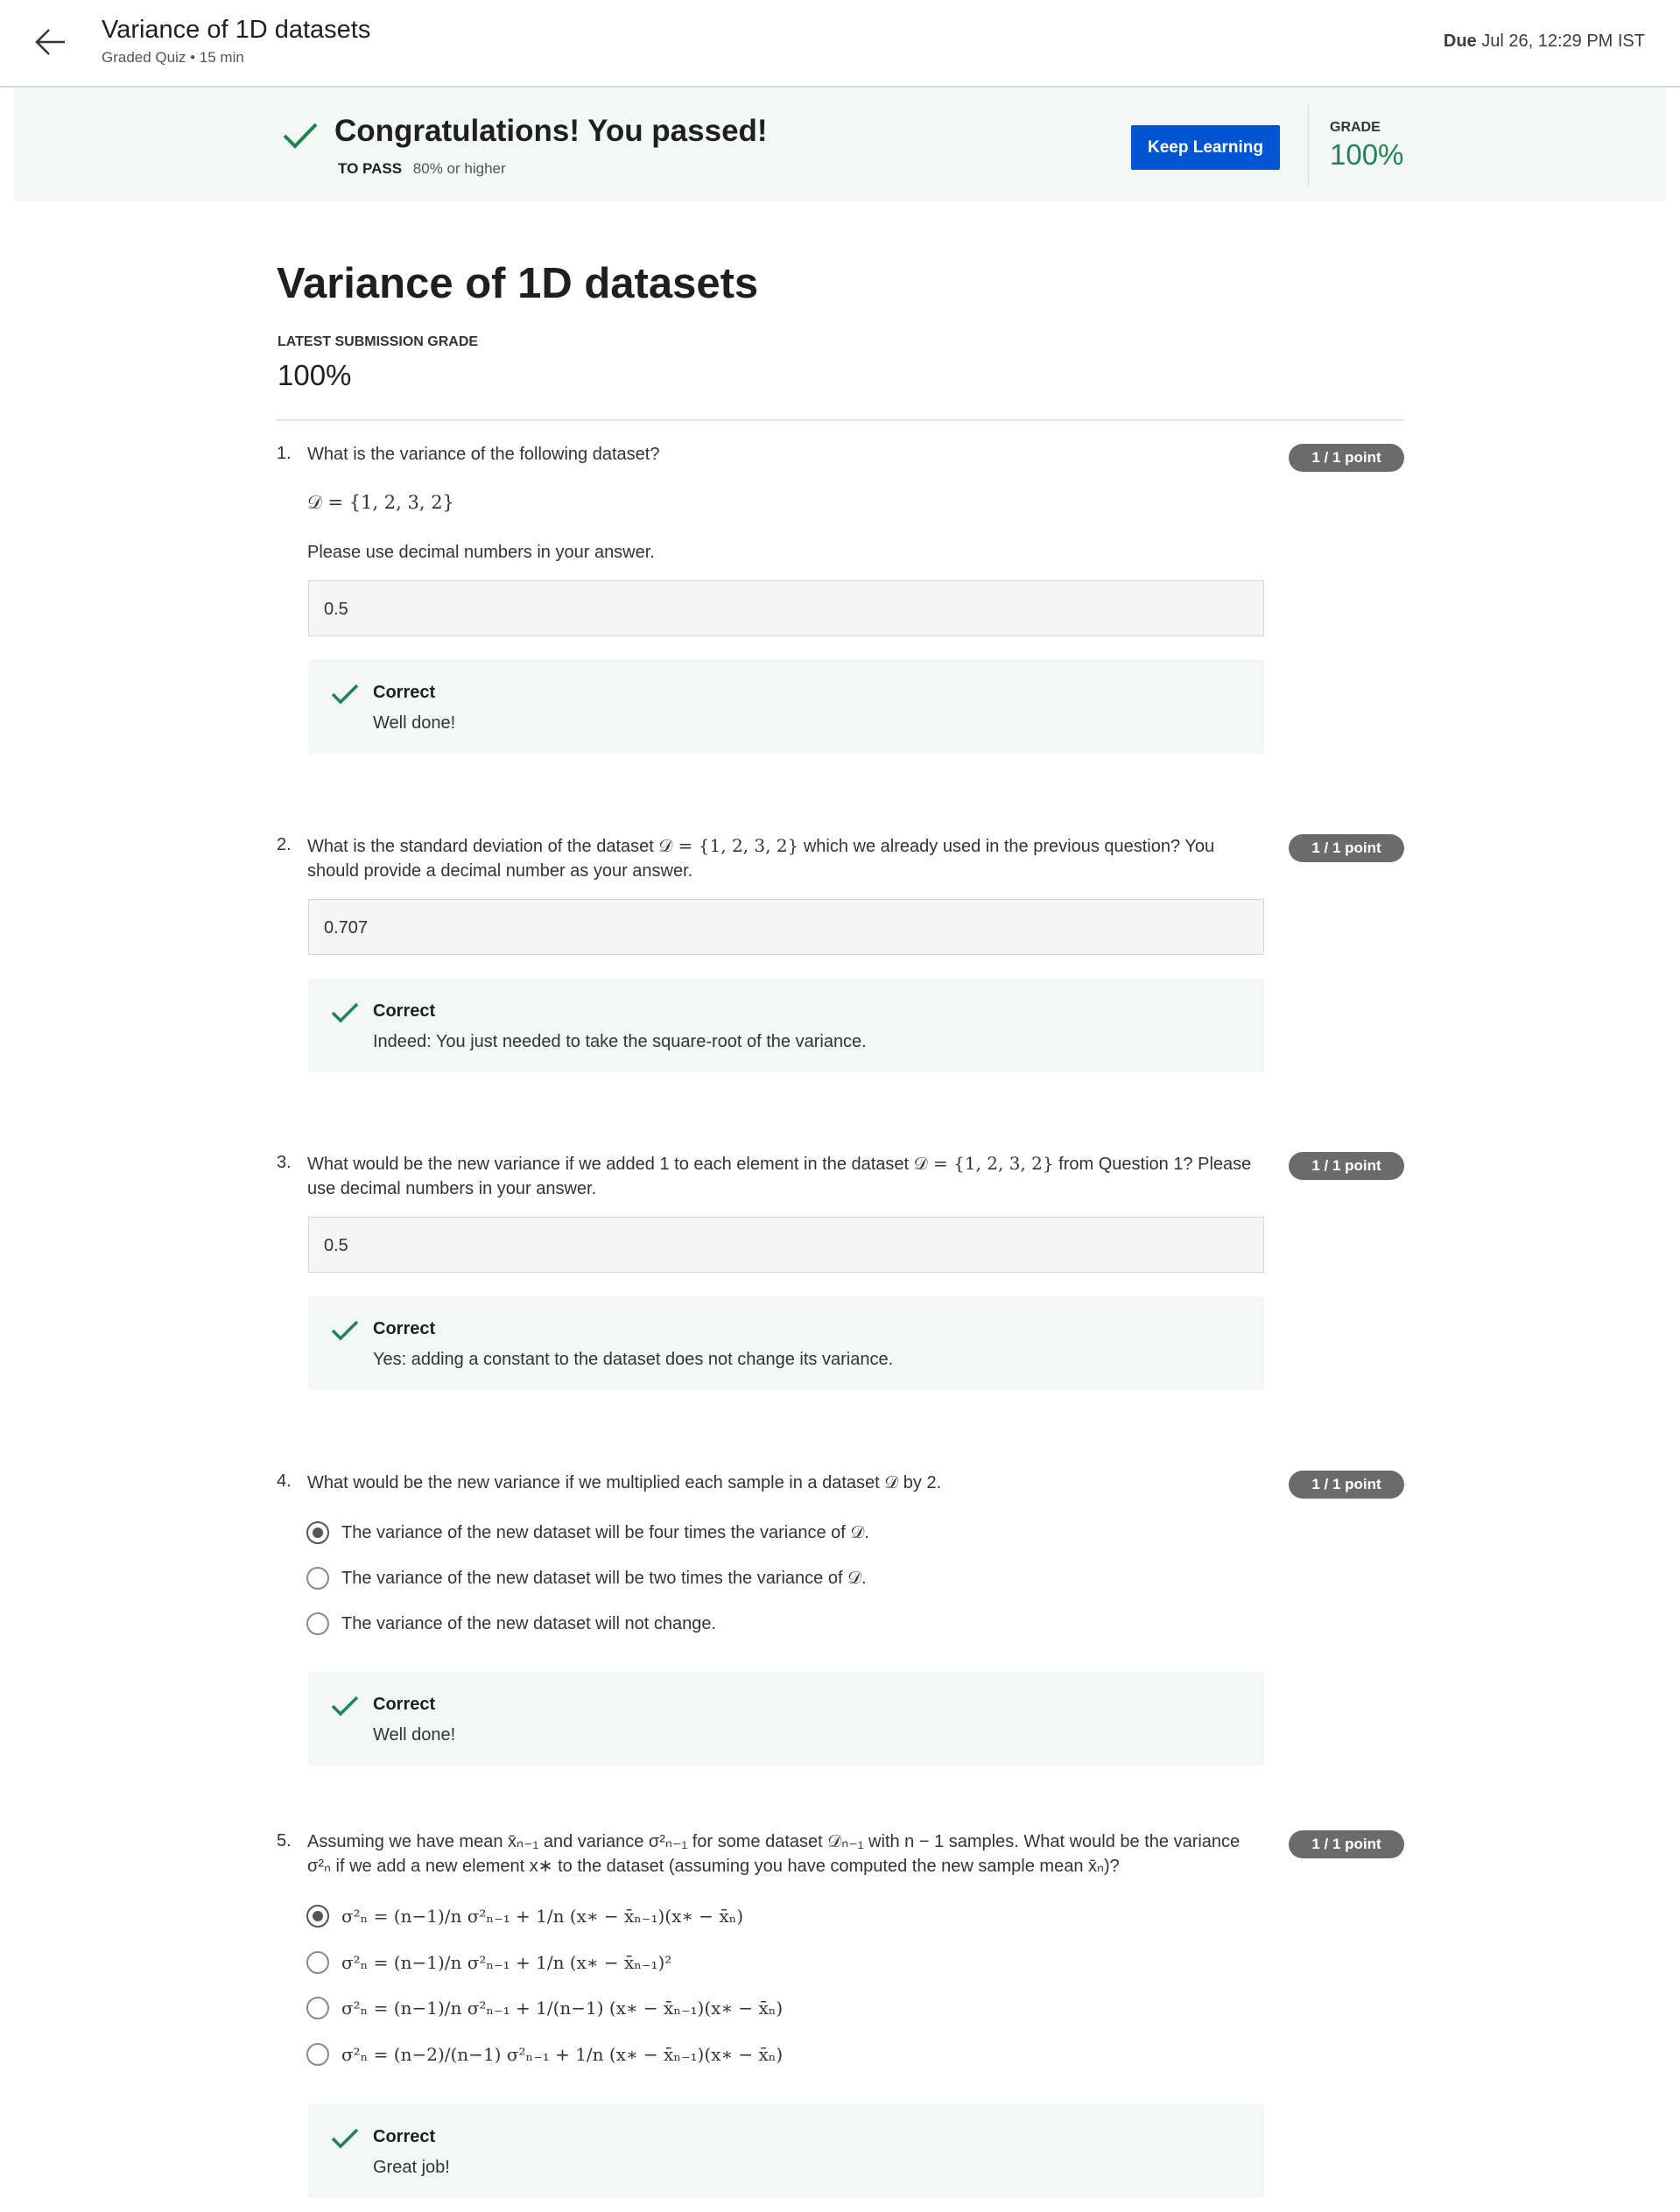 This screenshot has height=2212, width=1680. What do you see at coordinates (284, 1840) in the screenshot?
I see `question-number: 5.` at bounding box center [284, 1840].